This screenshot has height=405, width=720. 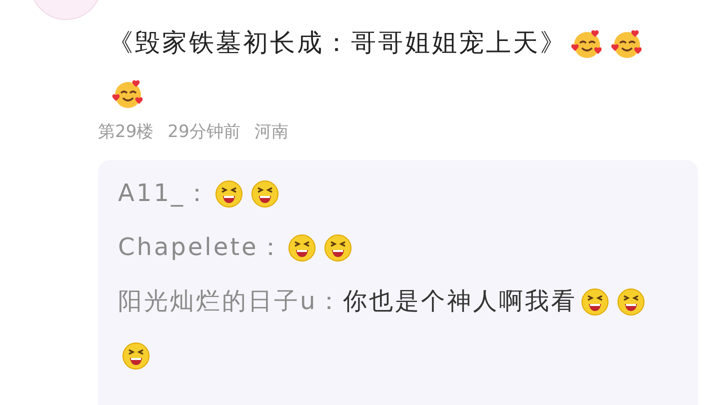 What do you see at coordinates (231, 301) in the screenshot?
I see `reply-author: 阳光灿烂的日子u：` at bounding box center [231, 301].